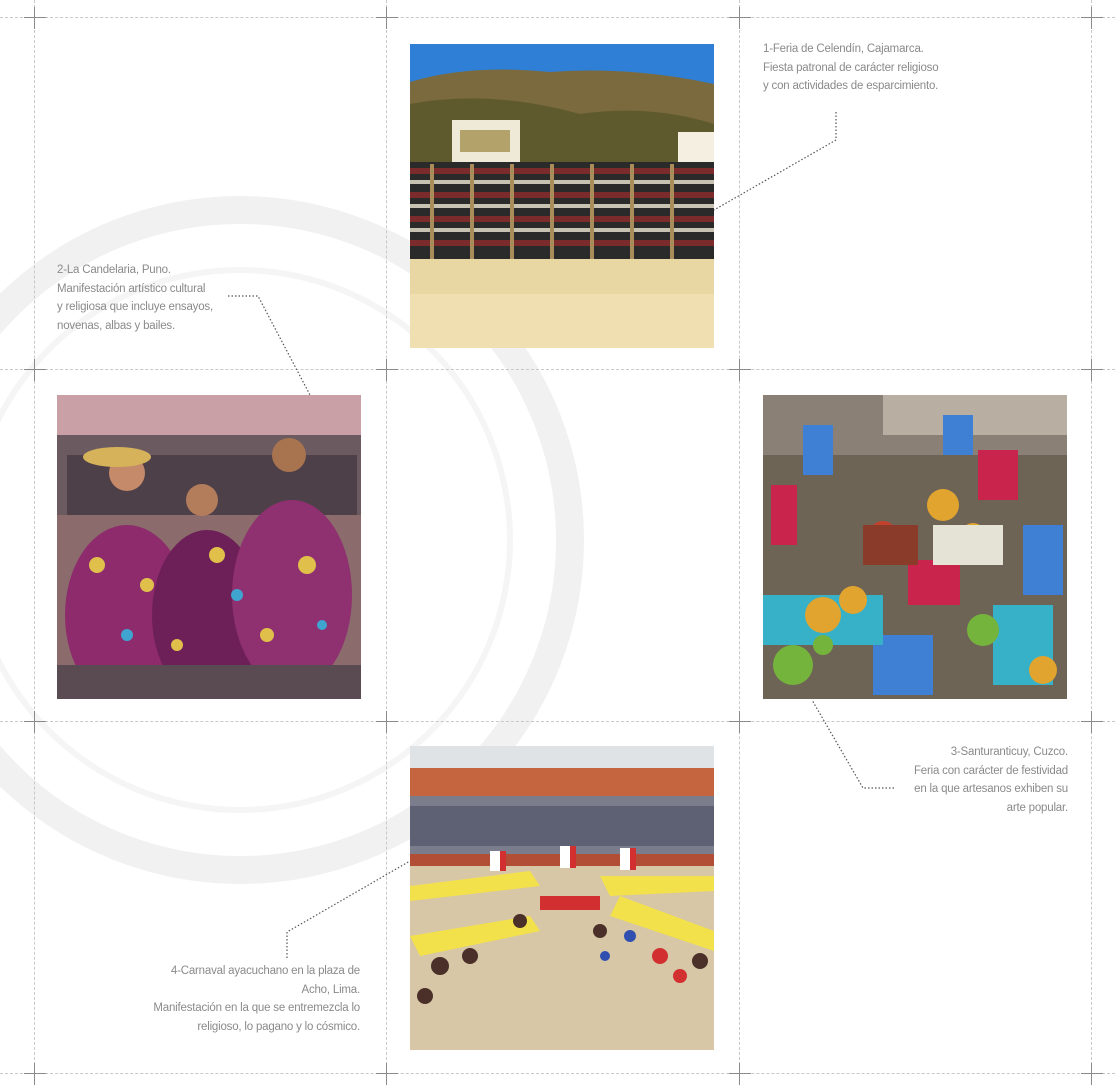  What do you see at coordinates (135, 307) in the screenshot?
I see `caption-line: y religiosa que incluye ensayos,` at bounding box center [135, 307].